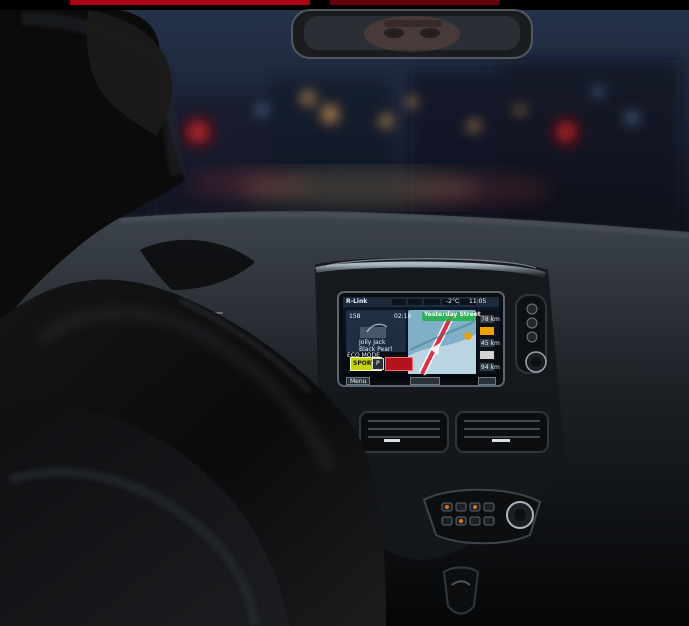 The height and width of the screenshot is (626, 689). What do you see at coordinates (357, 301) in the screenshot?
I see `screen-brand: R-Link` at bounding box center [357, 301].